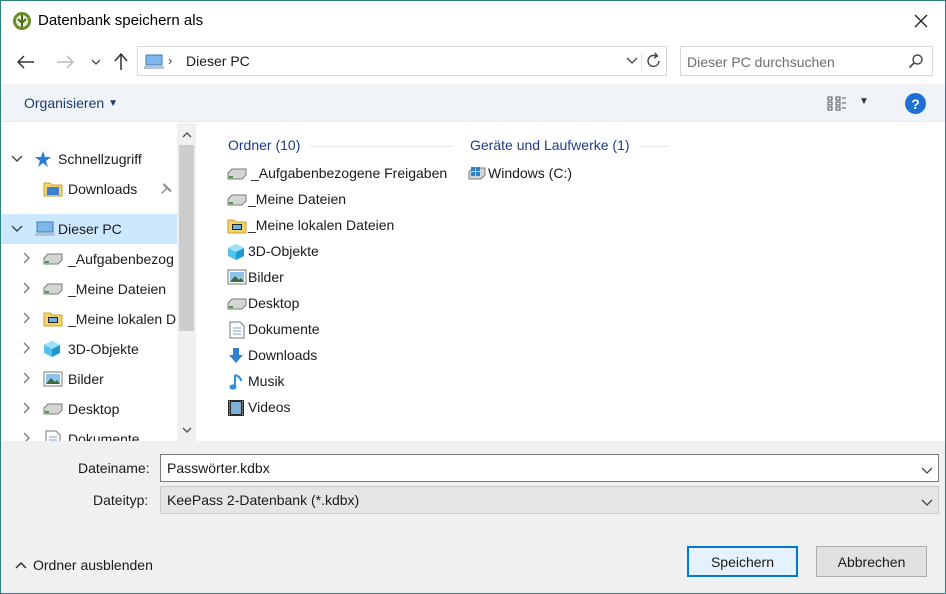 Image resolution: width=946 pixels, height=594 pixels. What do you see at coordinates (654, 62) in the screenshot?
I see `refresh-button` at bounding box center [654, 62].